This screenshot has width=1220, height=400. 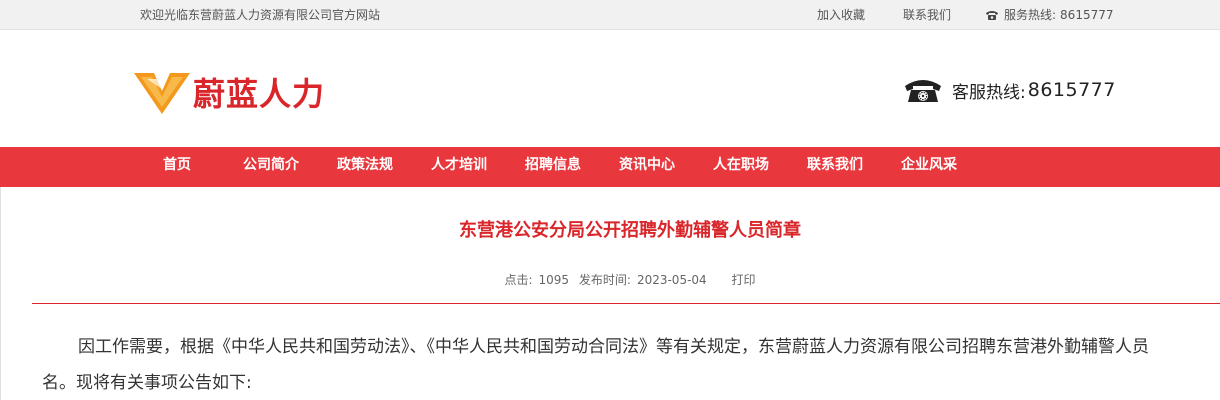 What do you see at coordinates (365, 167) in the screenshot?
I see `nav-item-policy: 政策法规` at bounding box center [365, 167].